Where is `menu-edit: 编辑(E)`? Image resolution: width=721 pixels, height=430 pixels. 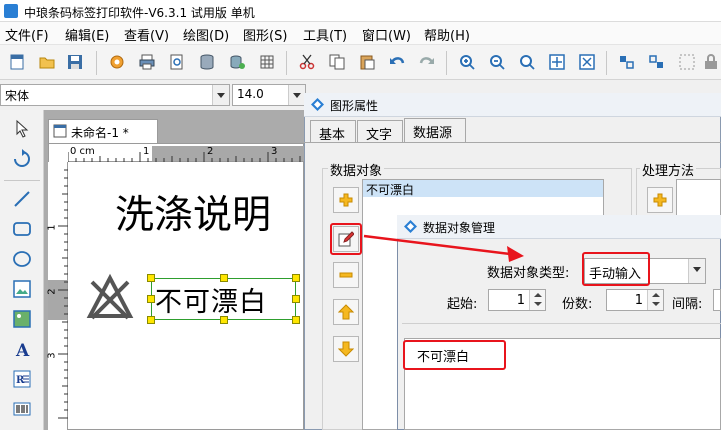 menu-edit: 编辑(E) is located at coordinates (87, 34).